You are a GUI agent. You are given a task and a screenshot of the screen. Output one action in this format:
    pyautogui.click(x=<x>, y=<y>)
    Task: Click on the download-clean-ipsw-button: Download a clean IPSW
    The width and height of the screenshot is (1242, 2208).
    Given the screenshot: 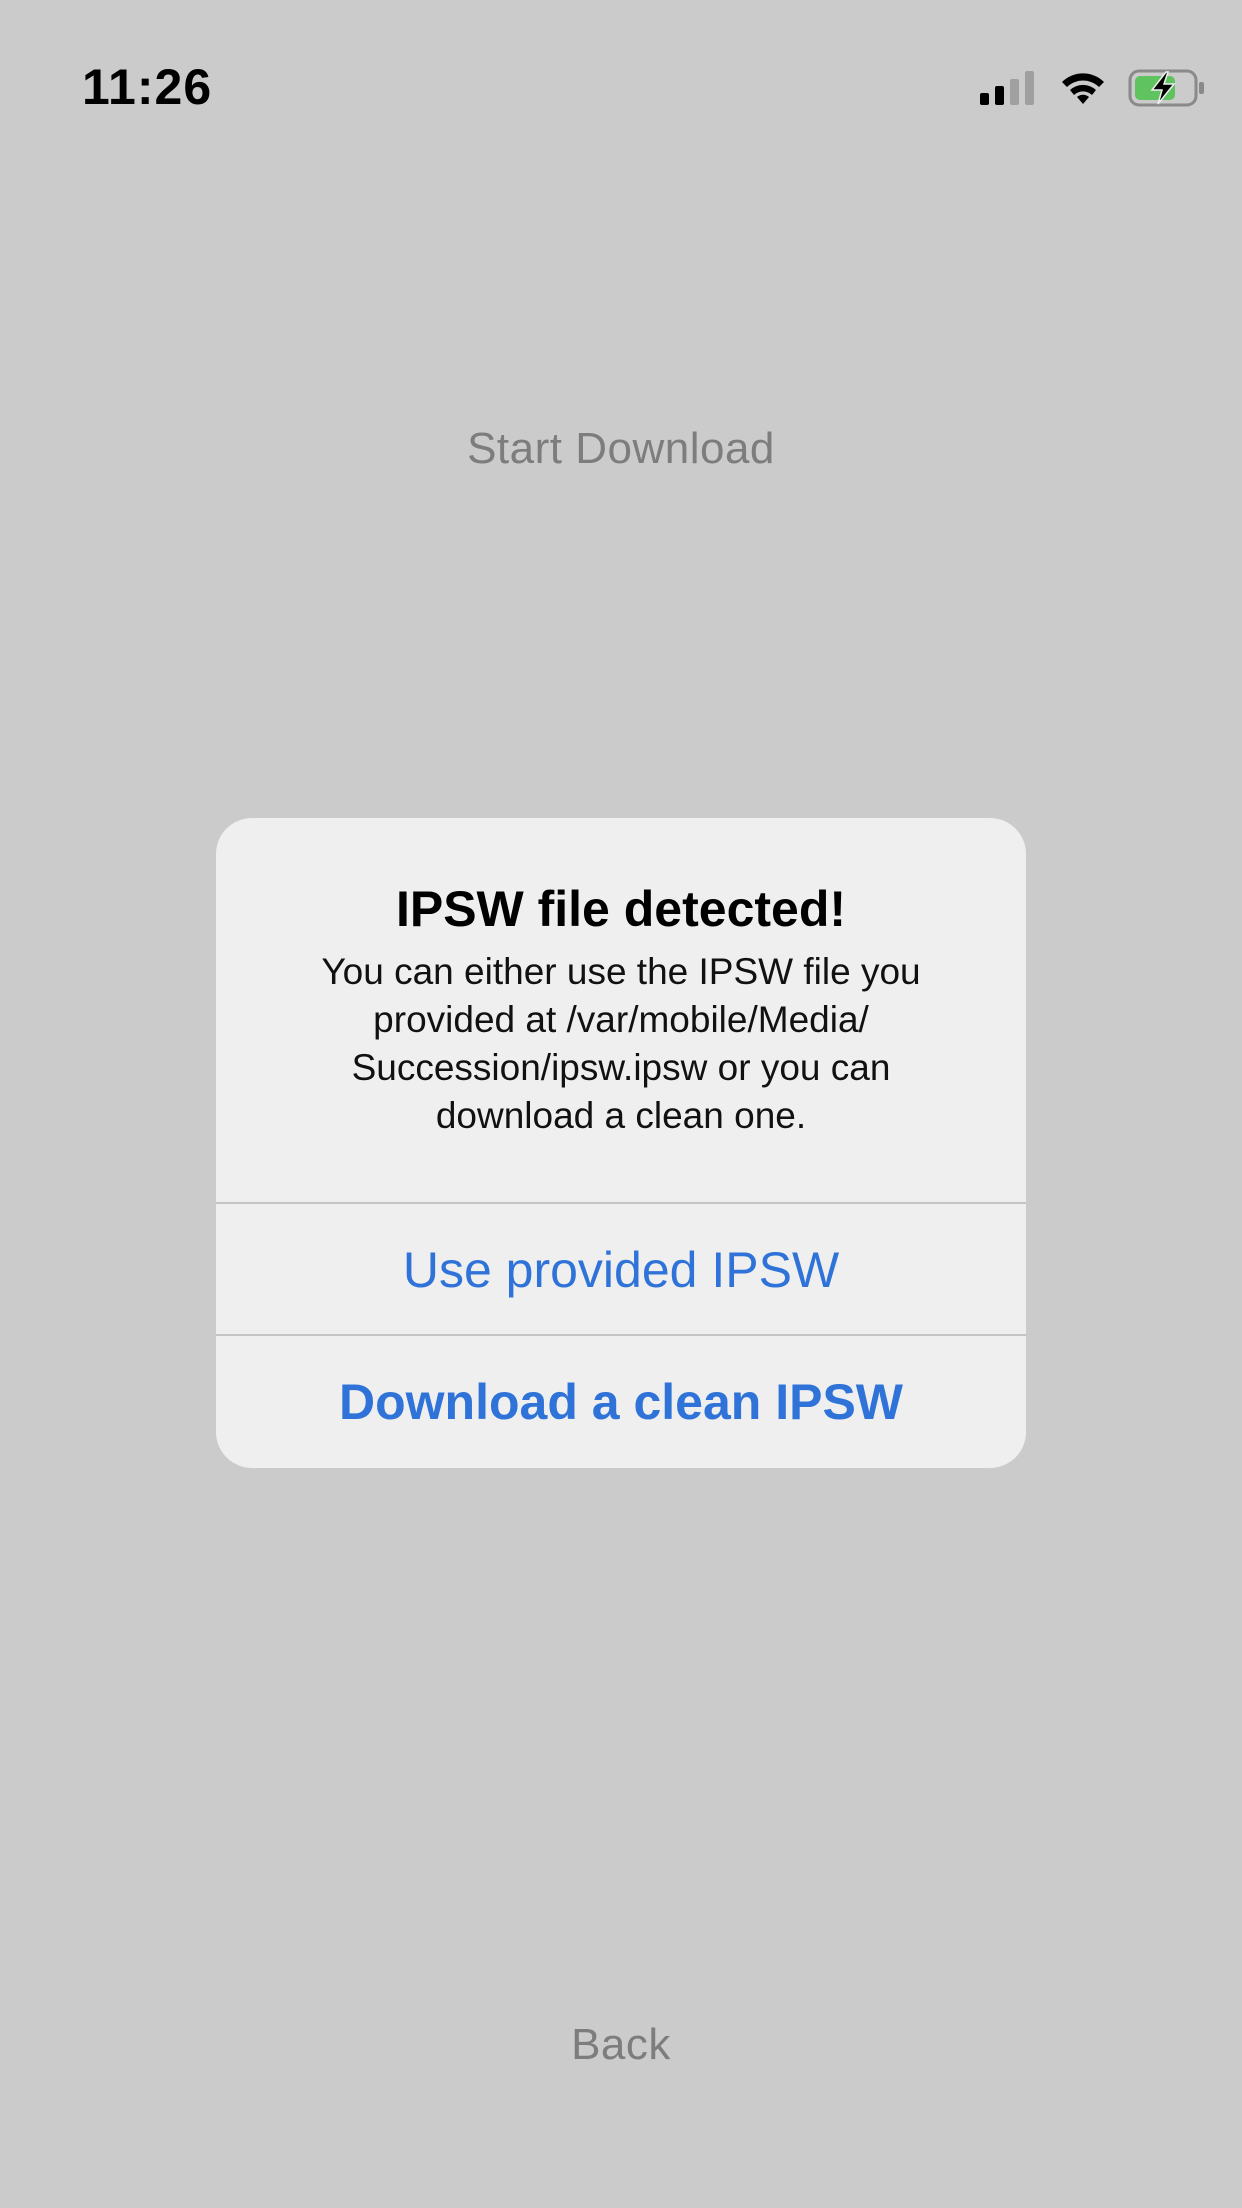 What is the action you would take?
    pyautogui.click(x=621, y=1402)
    